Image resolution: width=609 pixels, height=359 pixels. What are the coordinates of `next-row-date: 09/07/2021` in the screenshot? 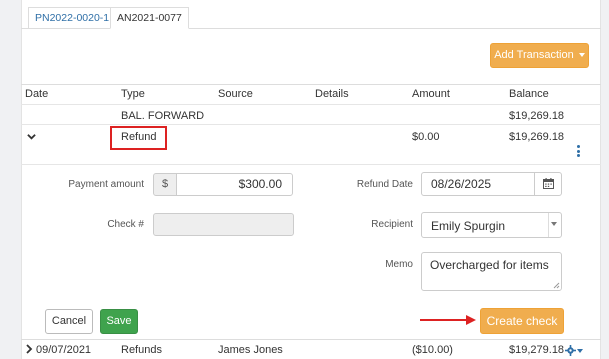 It's located at (64, 350).